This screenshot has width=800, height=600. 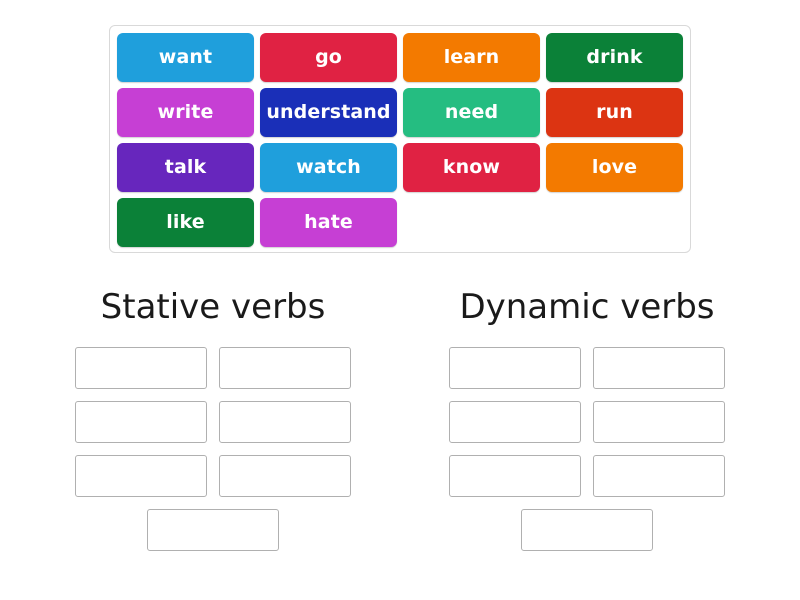 What do you see at coordinates (614, 57) in the screenshot?
I see `word-tile: drink` at bounding box center [614, 57].